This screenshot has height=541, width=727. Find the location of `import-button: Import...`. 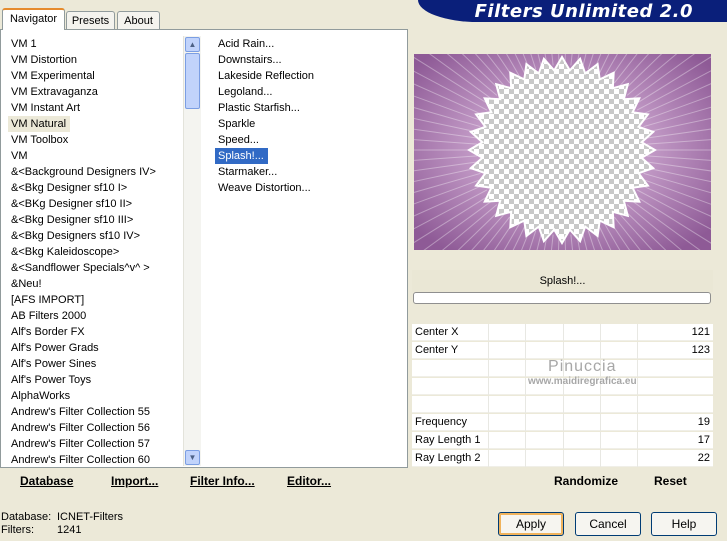

import-button: Import... is located at coordinates (134, 481).